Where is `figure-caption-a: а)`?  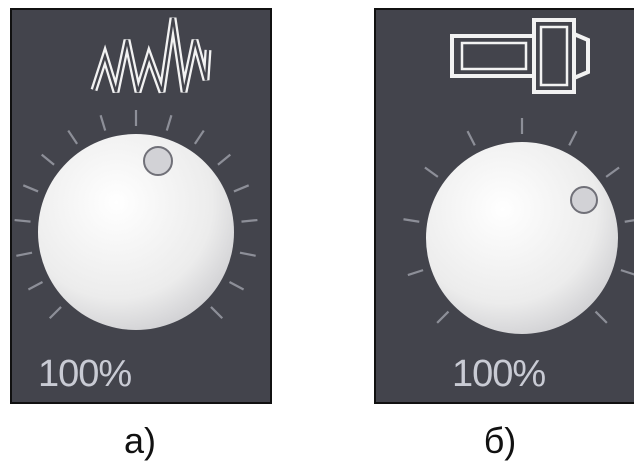
figure-caption-a: а) is located at coordinates (139, 440).